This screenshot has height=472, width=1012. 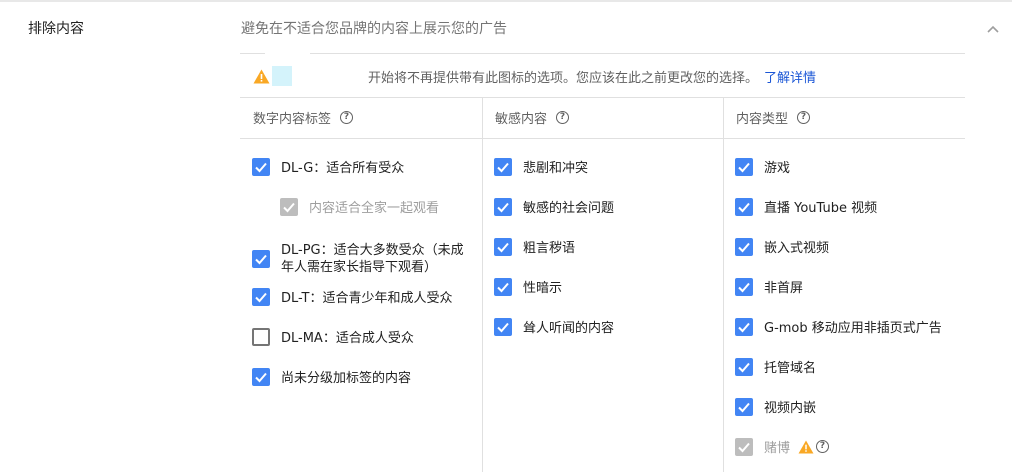 I want to click on column-header-digital-labels: 数字内容标签?, so click(x=303, y=117).